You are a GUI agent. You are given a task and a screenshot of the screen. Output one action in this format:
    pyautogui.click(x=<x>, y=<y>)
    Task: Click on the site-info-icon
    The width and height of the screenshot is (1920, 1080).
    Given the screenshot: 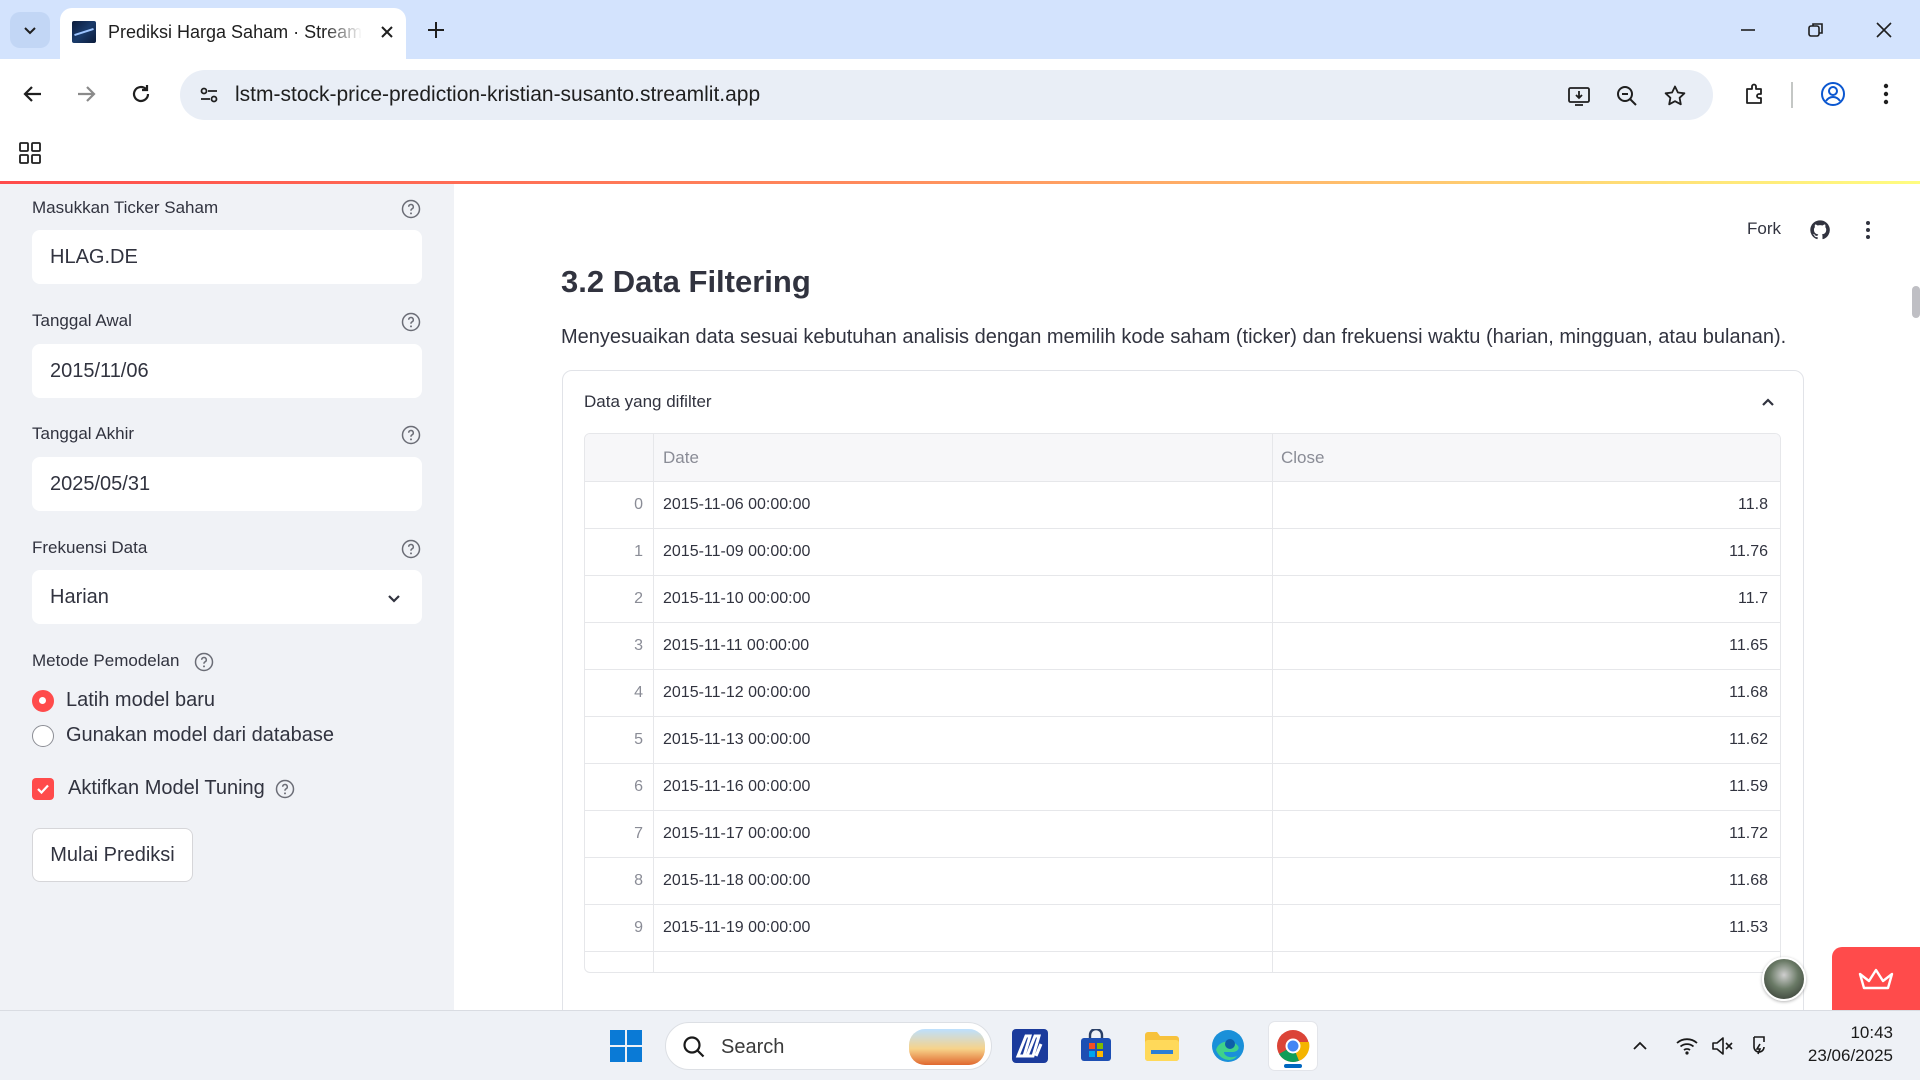 What is the action you would take?
    pyautogui.click(x=209, y=95)
    